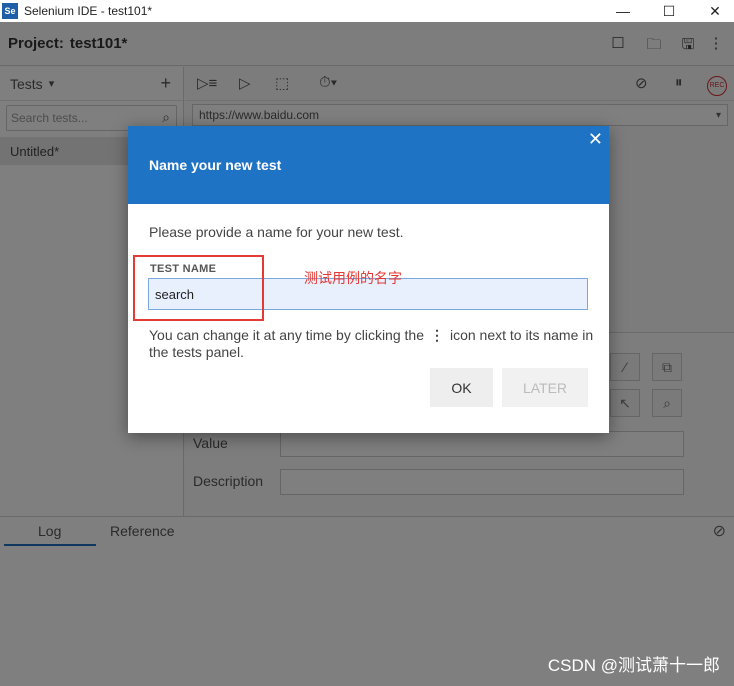 The image size is (734, 686). Describe the element at coordinates (713, 11) in the screenshot. I see `close-window-button: ✕` at that location.